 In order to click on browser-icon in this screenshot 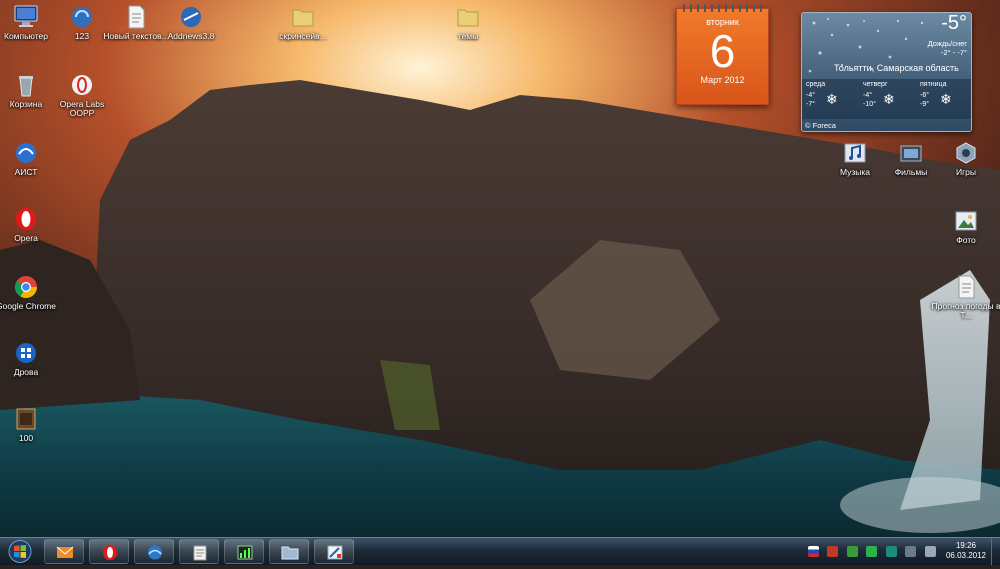, I will do `click(155, 552)`.